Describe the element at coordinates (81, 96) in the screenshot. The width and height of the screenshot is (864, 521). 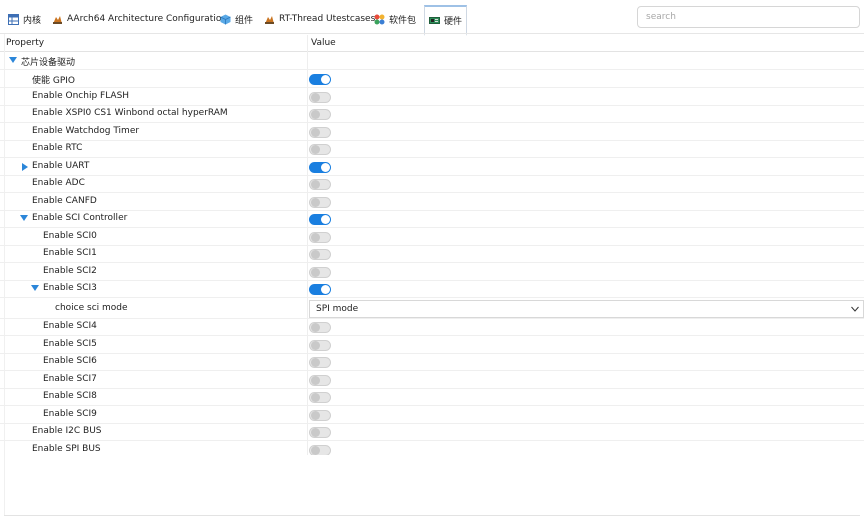
I see `row-label: Enable Onchip FLASH` at that location.